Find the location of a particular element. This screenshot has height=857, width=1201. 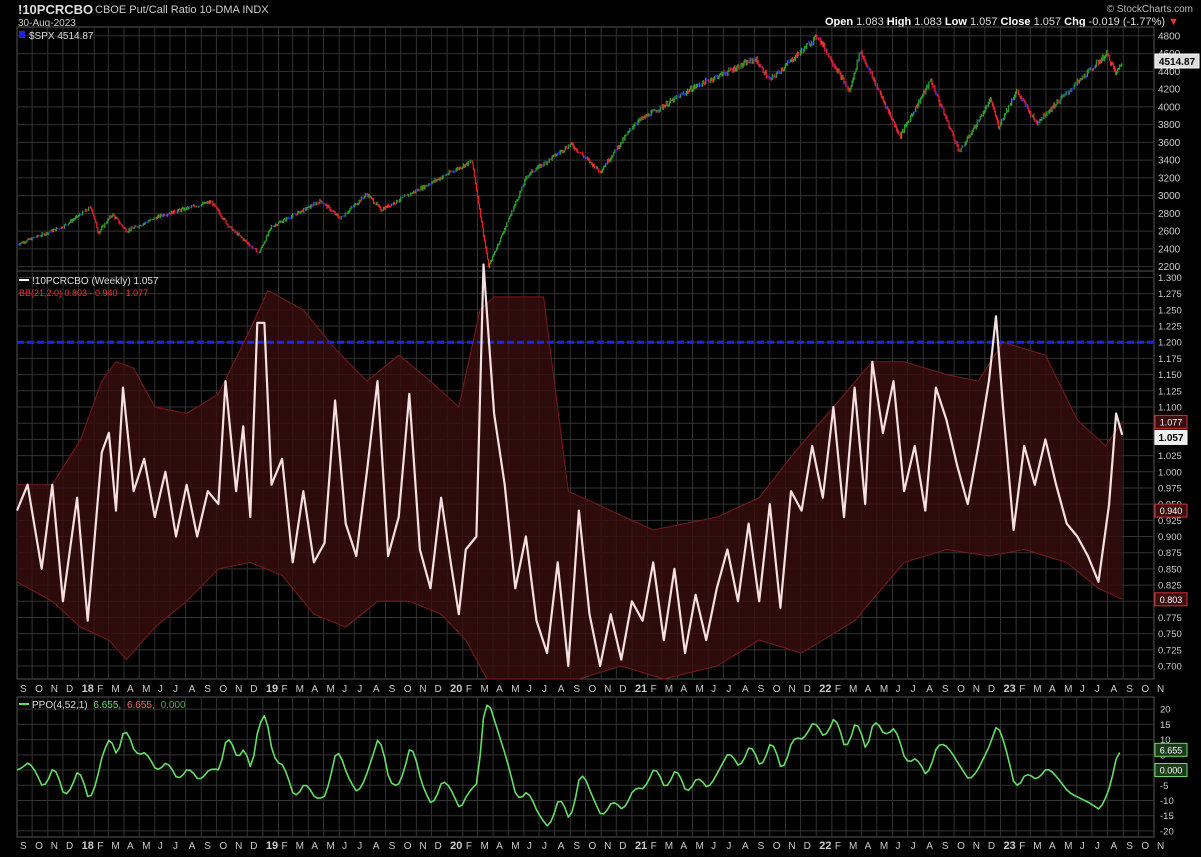

y-tick-label: 2200 is located at coordinates (1169, 267).